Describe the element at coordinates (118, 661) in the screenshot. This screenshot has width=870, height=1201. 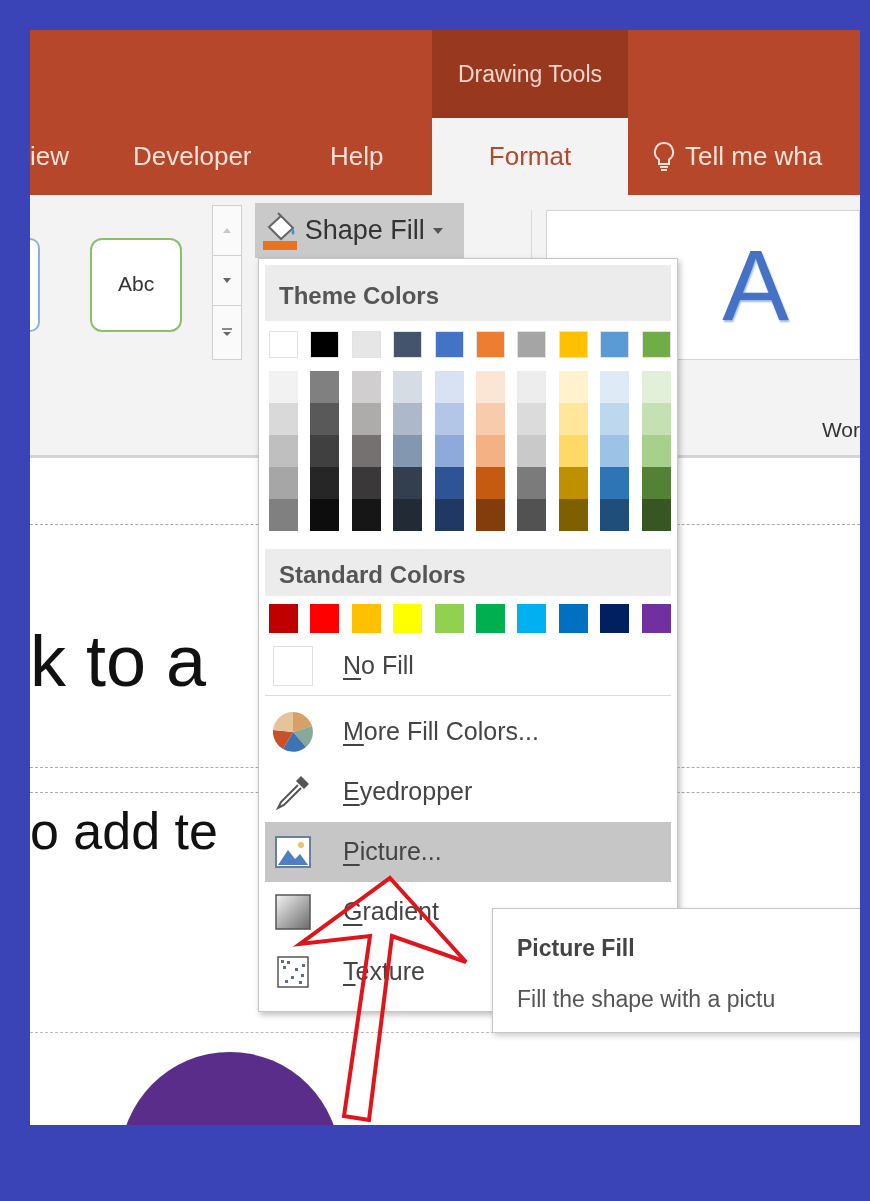
I see `slide-title-text: k to a` at that location.